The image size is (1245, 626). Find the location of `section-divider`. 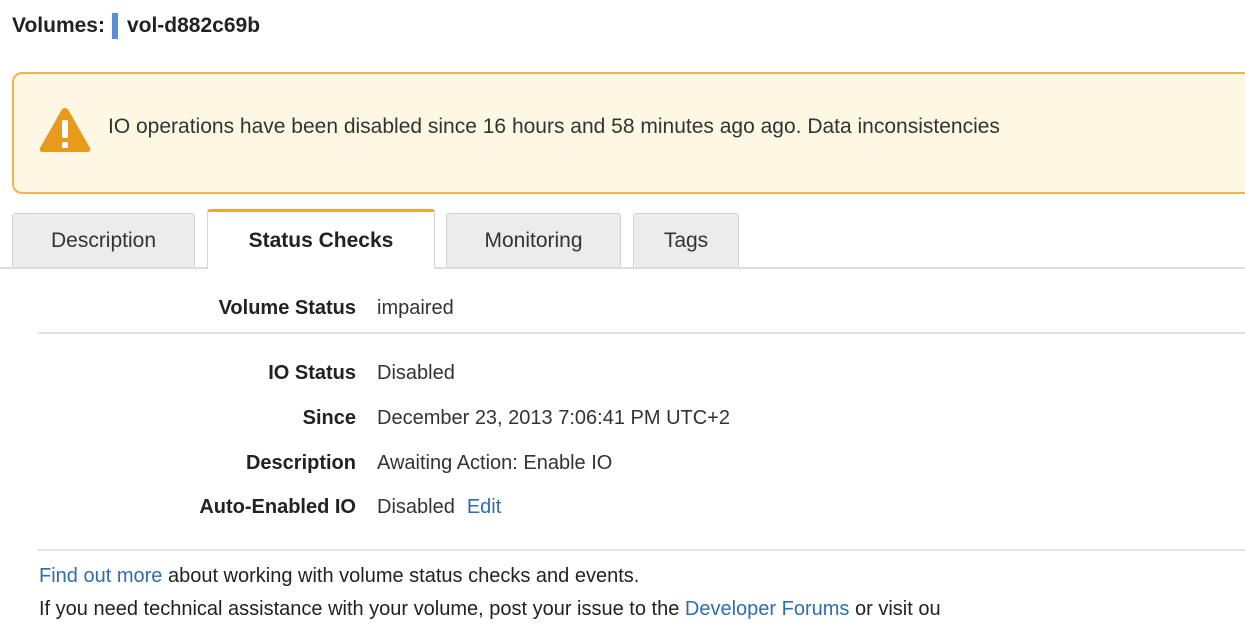

section-divider is located at coordinates (641, 333).